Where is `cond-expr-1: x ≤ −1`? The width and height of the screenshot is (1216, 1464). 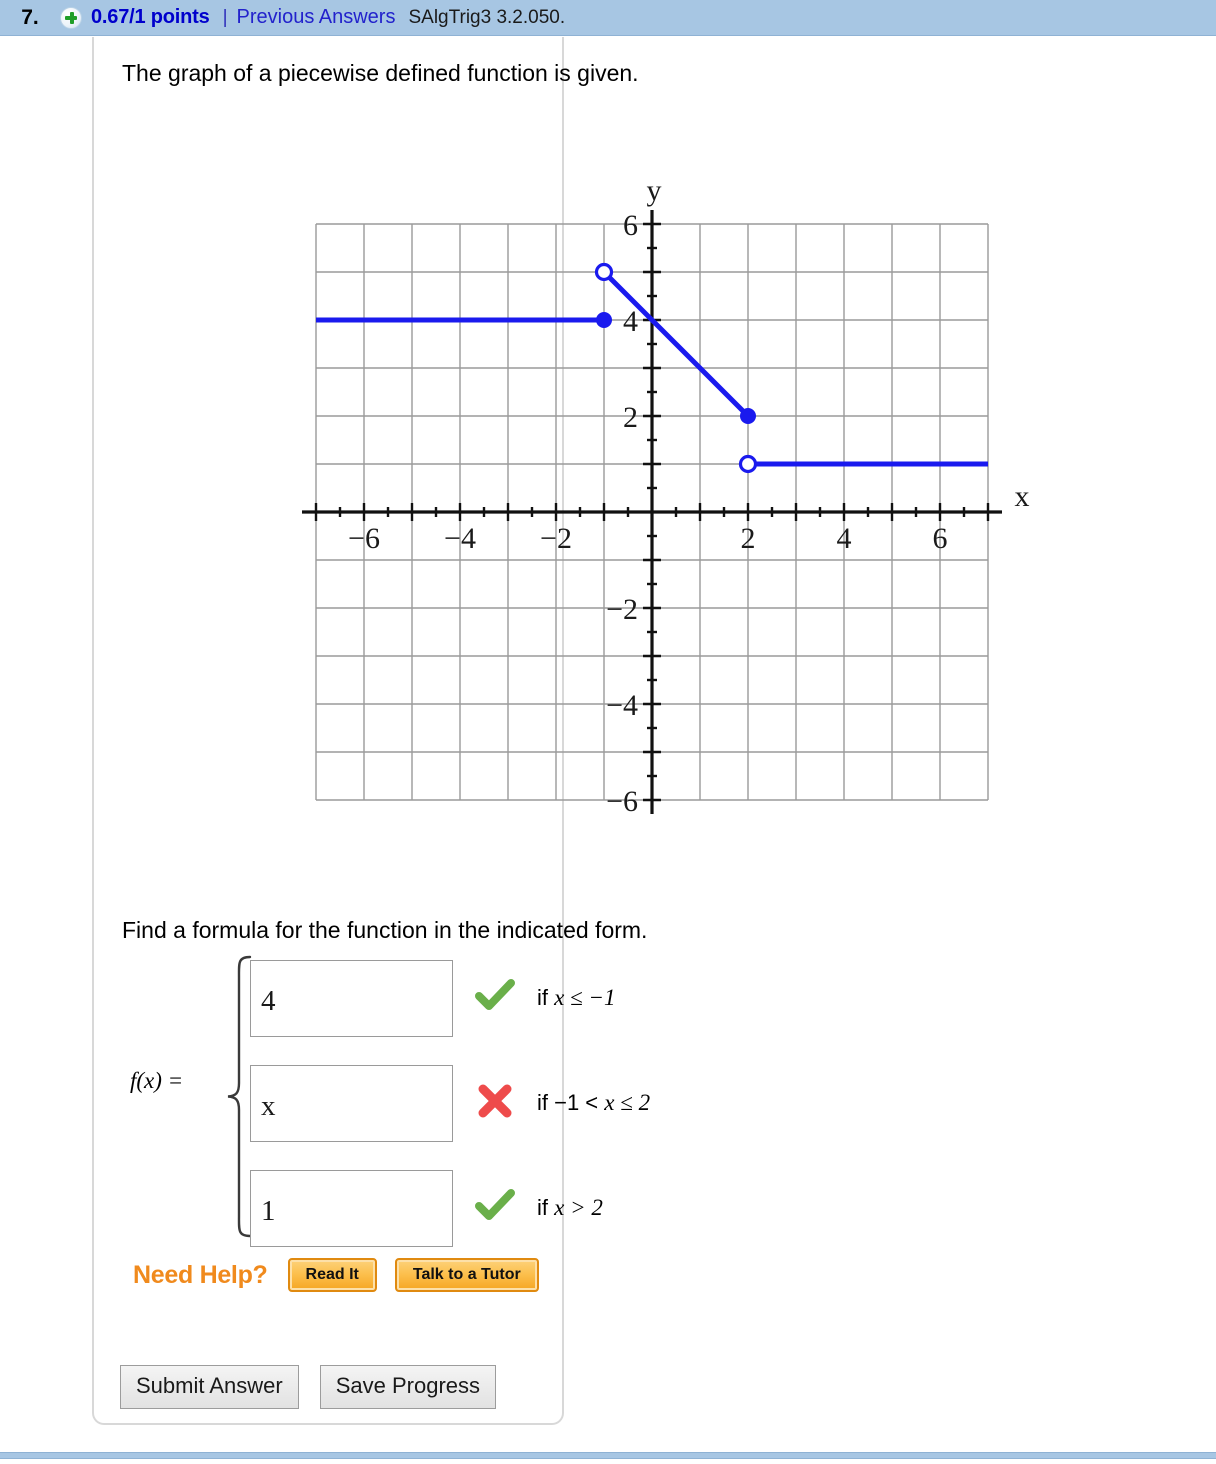
cond-expr-1: x ≤ −1 is located at coordinates (585, 997).